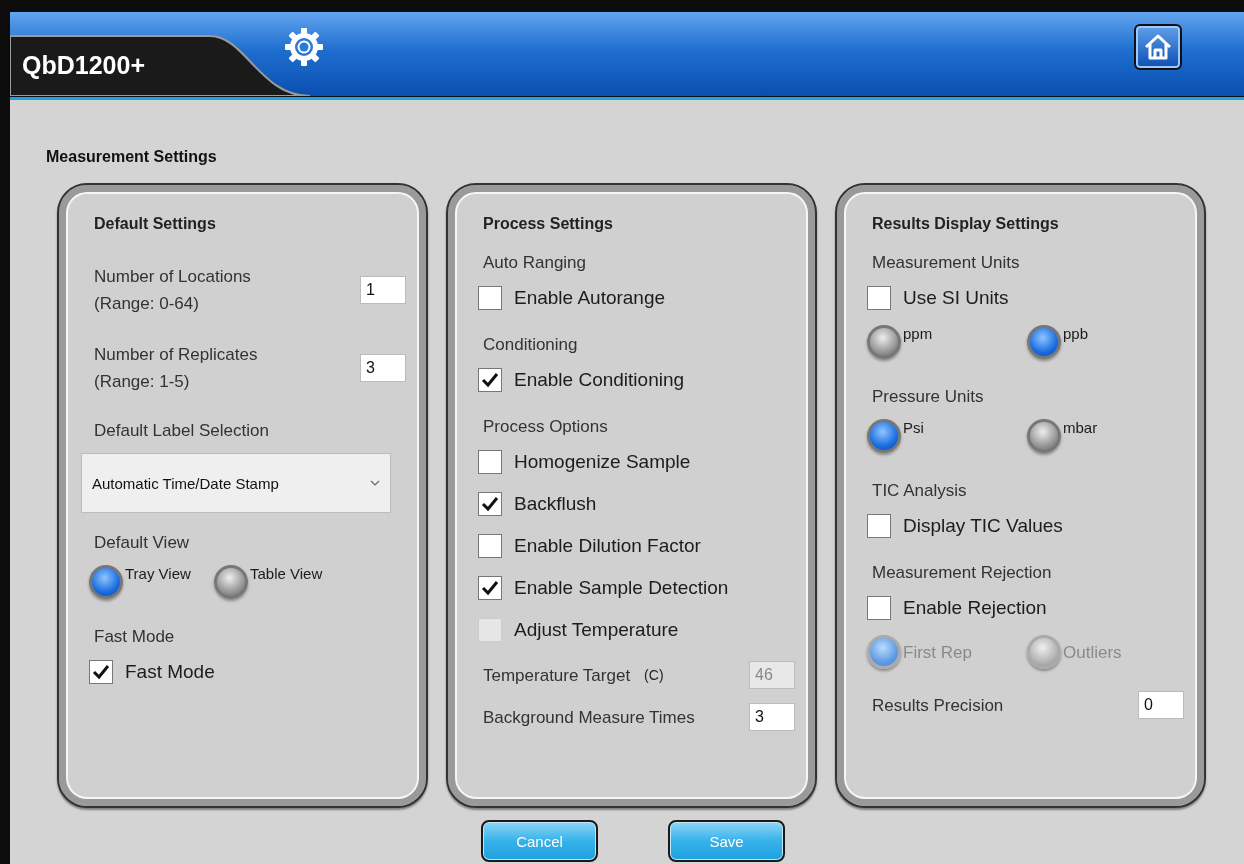 Image resolution: width=1244 pixels, height=864 pixels. Describe the element at coordinates (913, 427) in the screenshot. I see `radio-label: Psi` at that location.